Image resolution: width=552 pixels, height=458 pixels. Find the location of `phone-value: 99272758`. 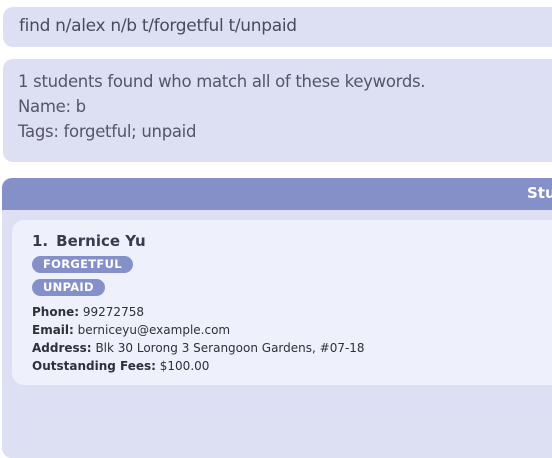

phone-value: 99272758 is located at coordinates (113, 312).